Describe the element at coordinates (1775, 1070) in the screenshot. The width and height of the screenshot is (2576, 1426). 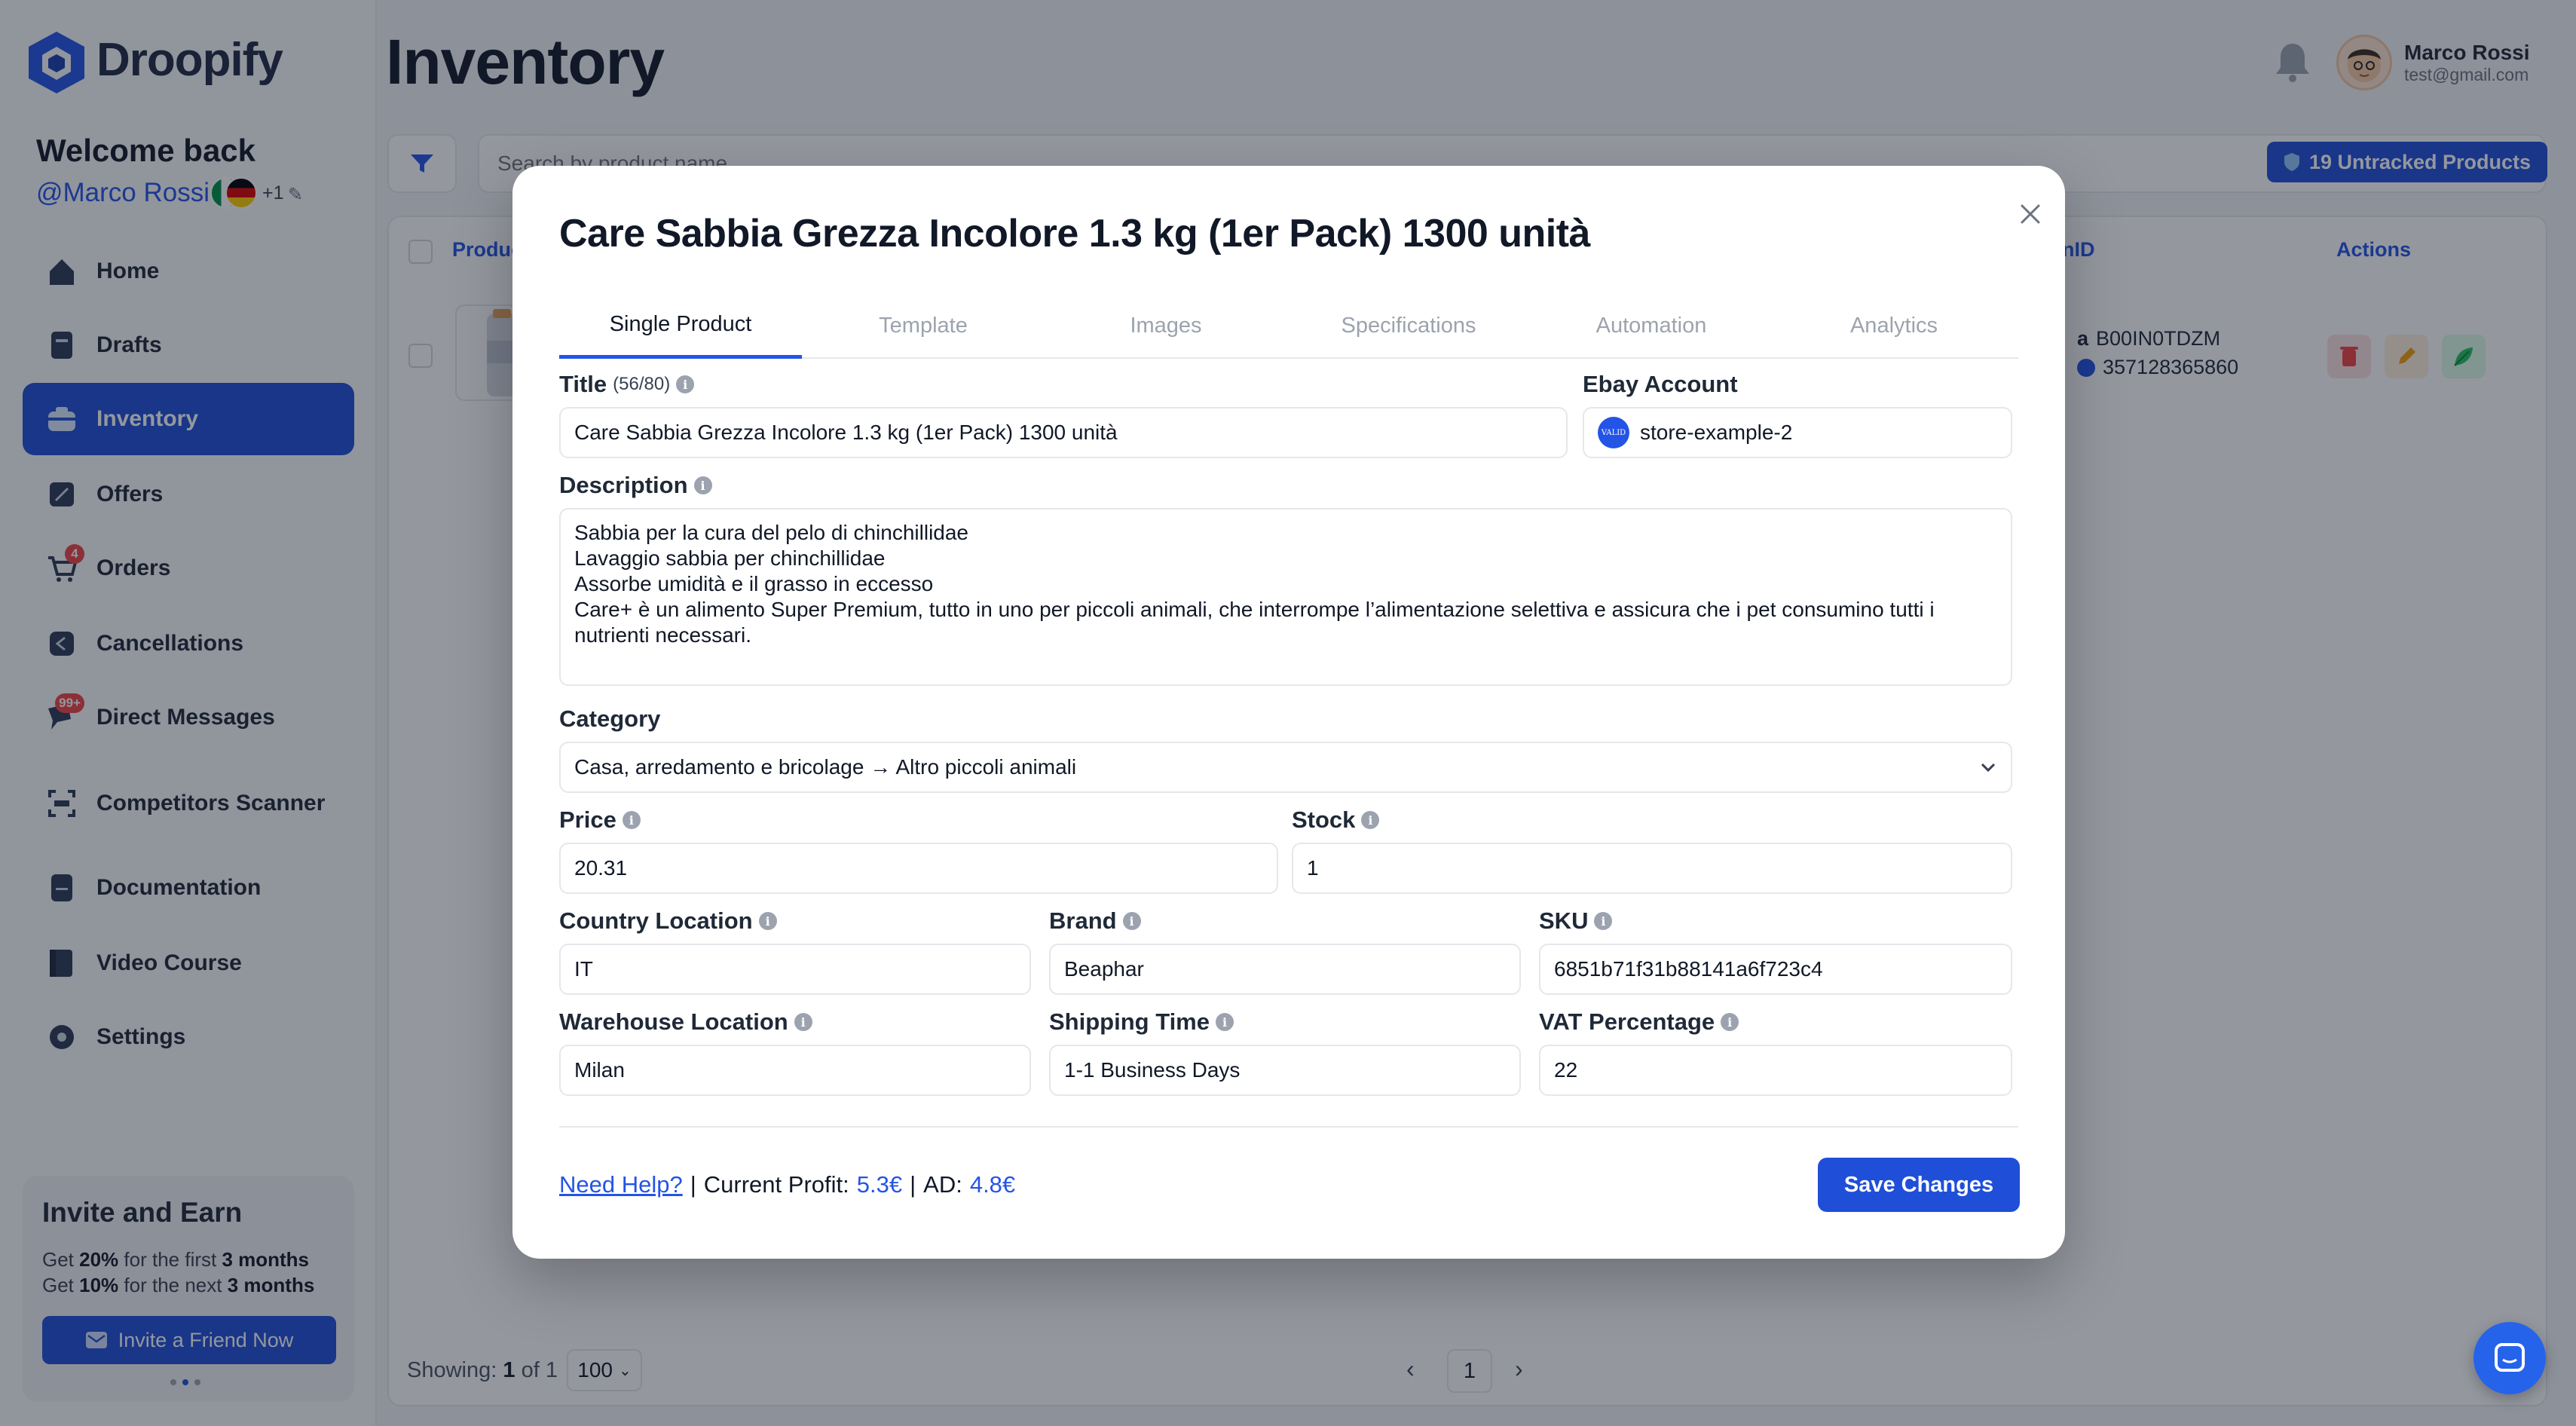
I see `vat-percentage-input` at that location.